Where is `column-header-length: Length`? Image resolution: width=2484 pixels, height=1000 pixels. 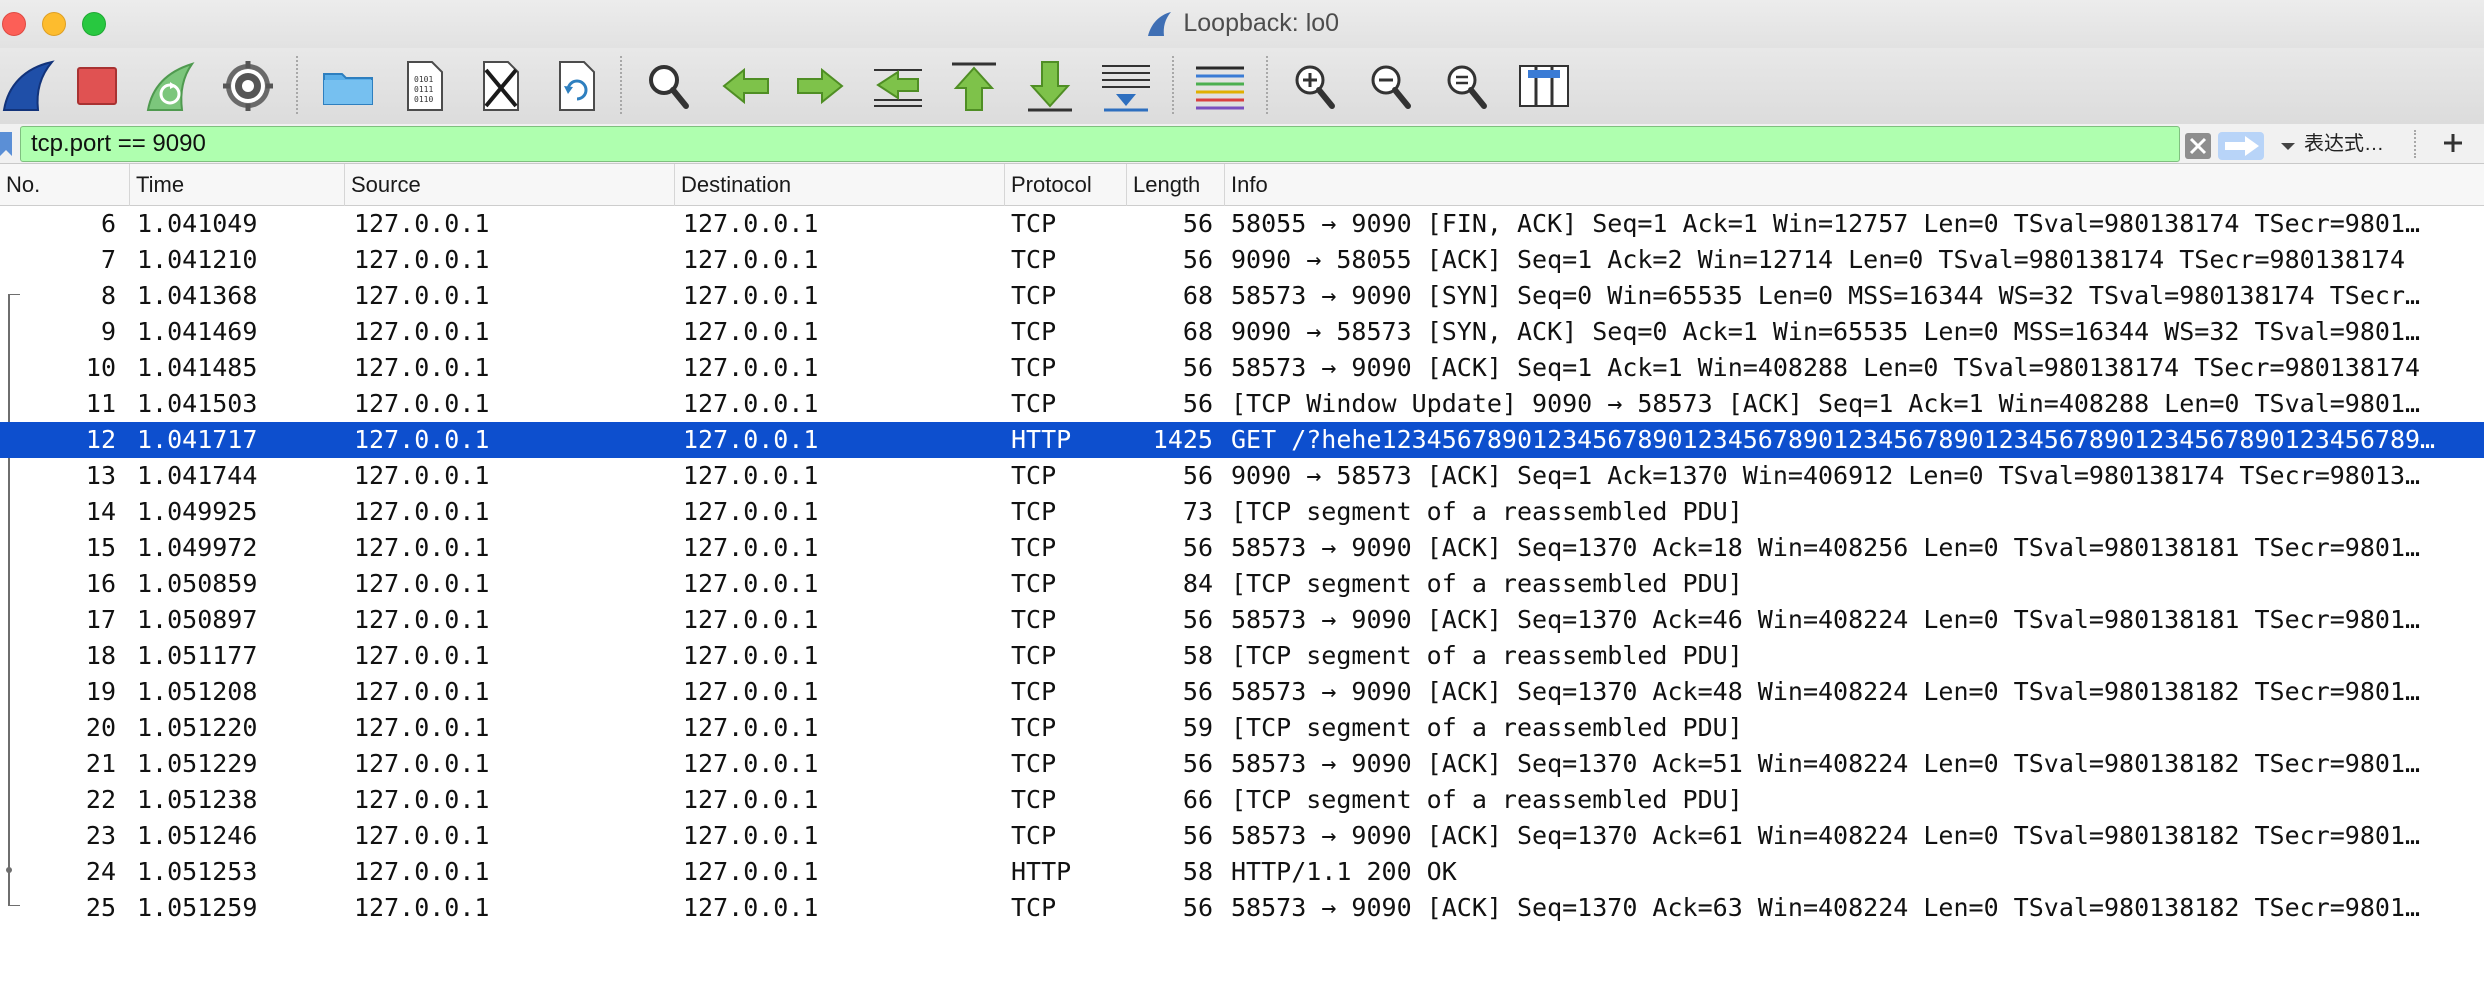 column-header-length: Length is located at coordinates (1176, 185).